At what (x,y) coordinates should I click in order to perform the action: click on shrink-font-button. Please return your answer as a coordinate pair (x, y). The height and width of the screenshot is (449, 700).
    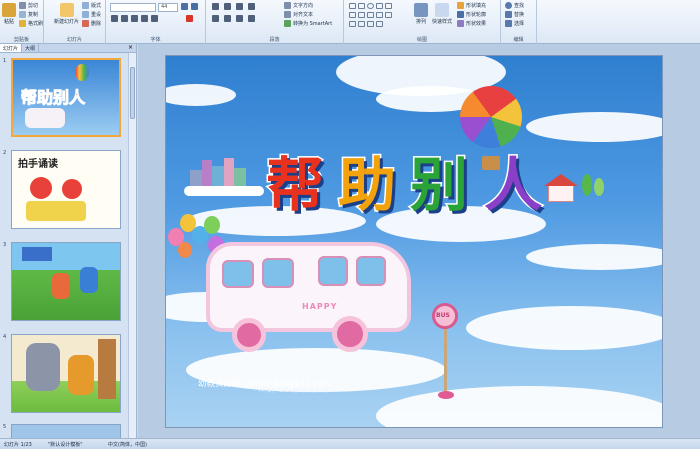
    Looking at the image, I should click on (194, 6).